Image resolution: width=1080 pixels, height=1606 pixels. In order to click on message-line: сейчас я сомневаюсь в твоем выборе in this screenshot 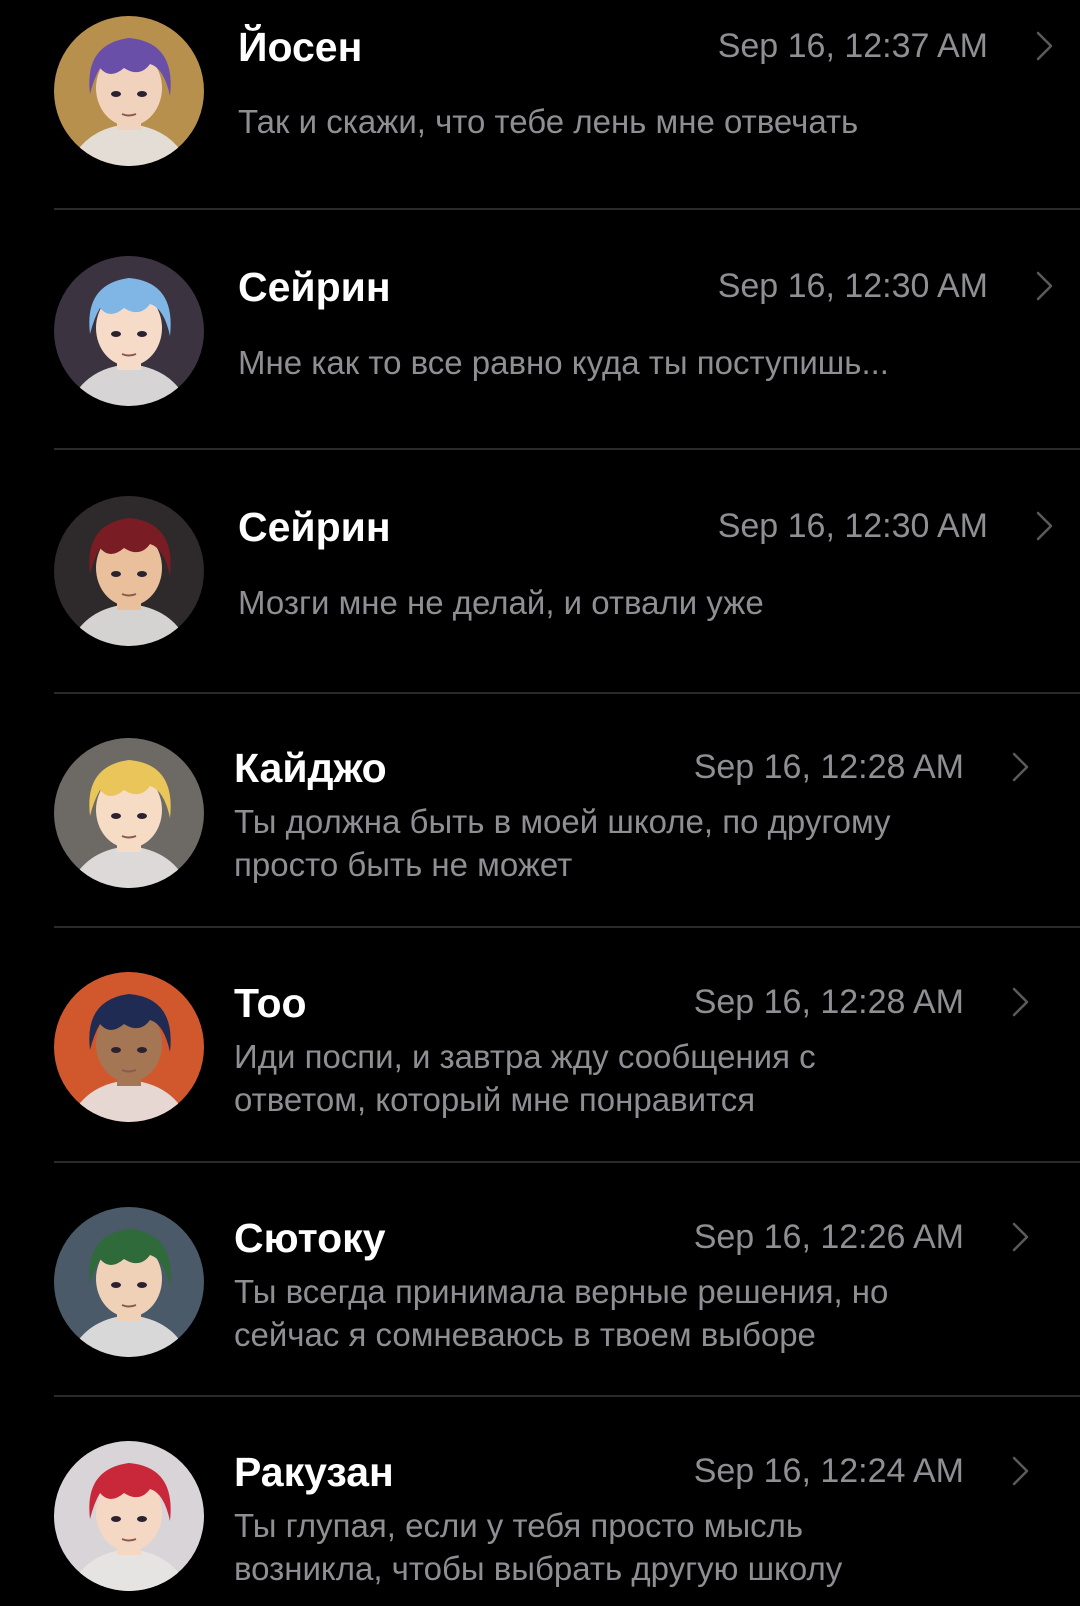, I will do `click(525, 1334)`.